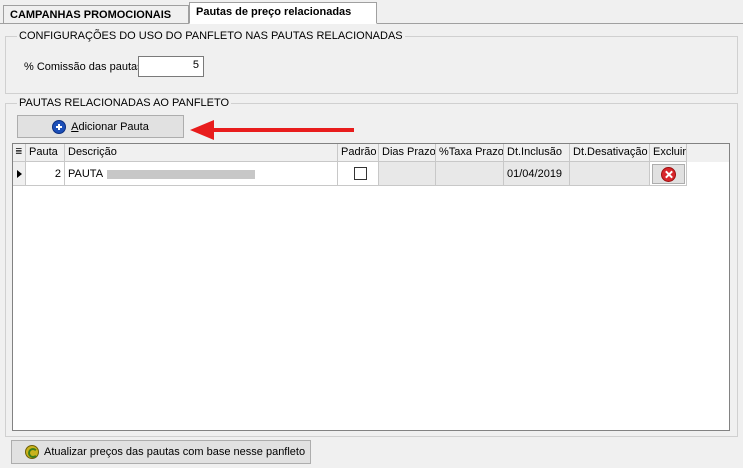  I want to click on annotation-arrow, so click(272, 130).